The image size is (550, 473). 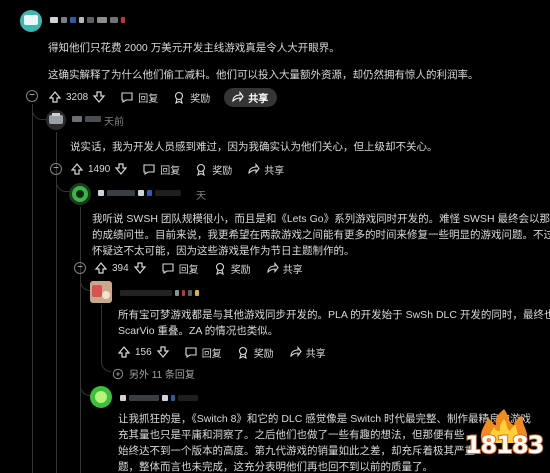 I want to click on vote-group: 394, so click(x=120, y=268).